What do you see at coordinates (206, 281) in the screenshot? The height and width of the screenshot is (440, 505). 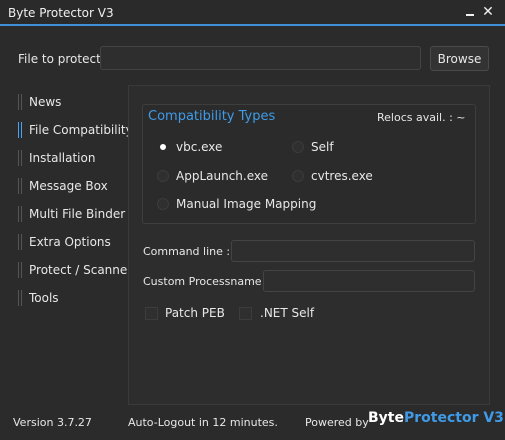 I see `custom-processname-label: Custom Processname :` at bounding box center [206, 281].